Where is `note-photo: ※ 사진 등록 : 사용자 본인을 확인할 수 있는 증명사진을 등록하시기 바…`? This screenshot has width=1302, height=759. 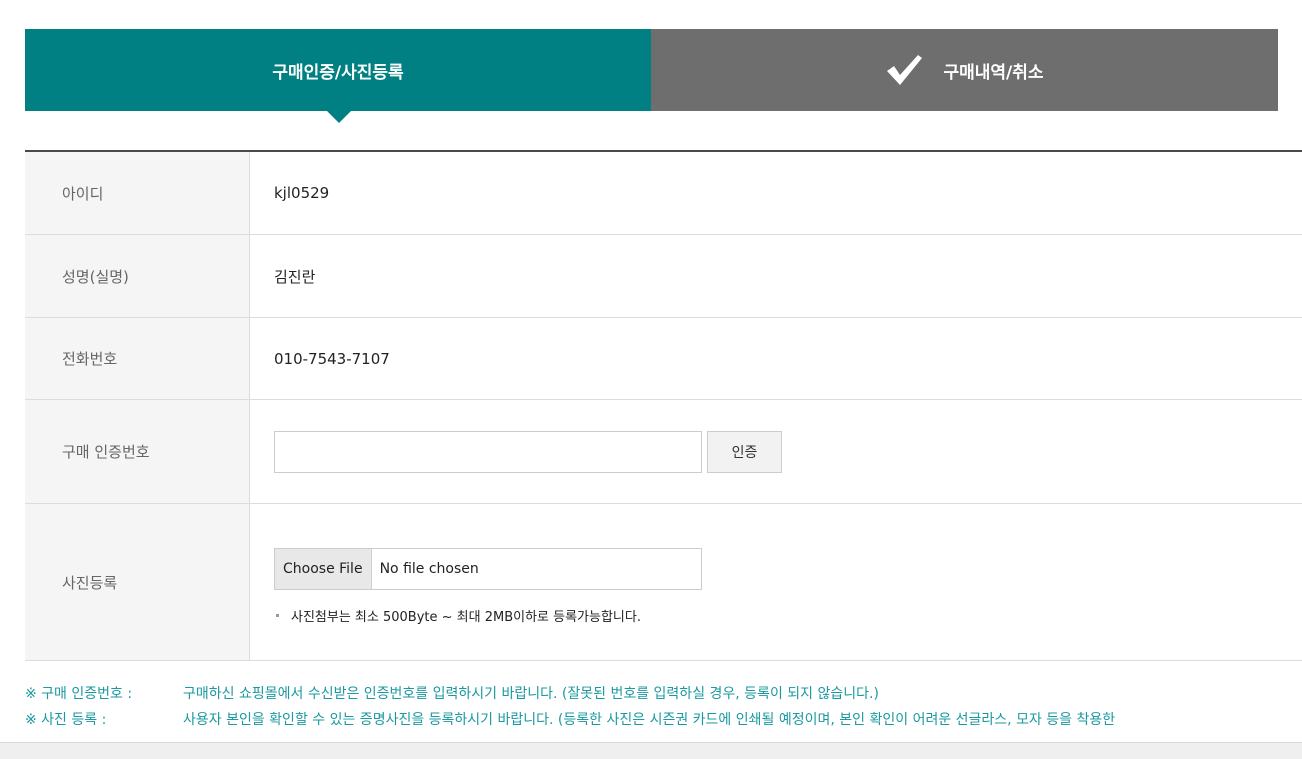
note-photo: ※ 사진 등록 : 사용자 본인을 확인할 수 있는 증명사진을 등록하시기 바… is located at coordinates (663, 719).